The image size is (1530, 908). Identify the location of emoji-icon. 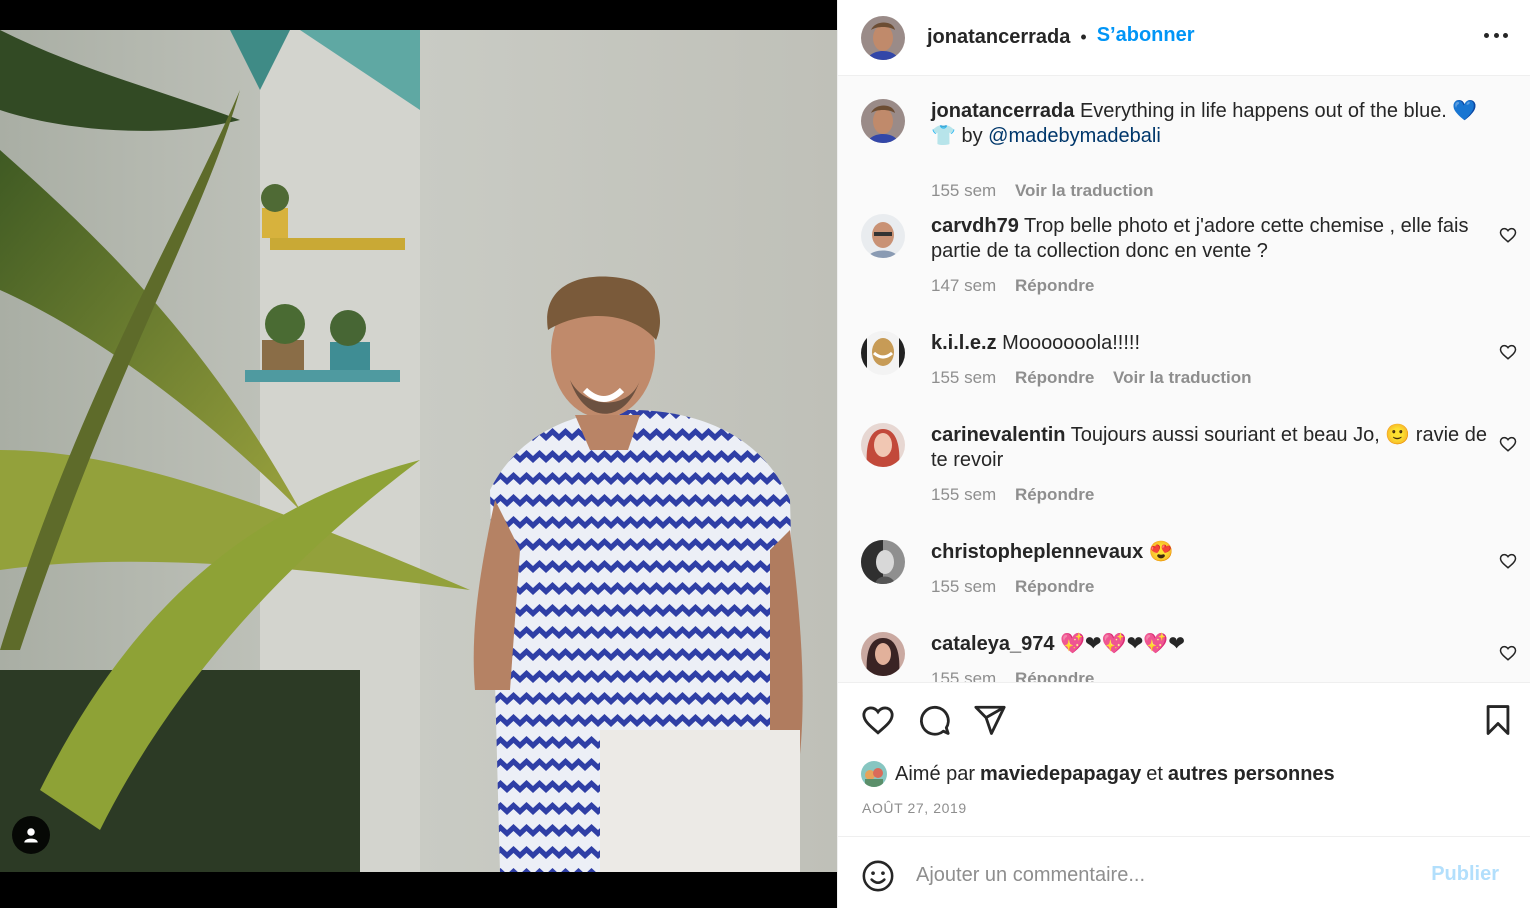
(878, 876).